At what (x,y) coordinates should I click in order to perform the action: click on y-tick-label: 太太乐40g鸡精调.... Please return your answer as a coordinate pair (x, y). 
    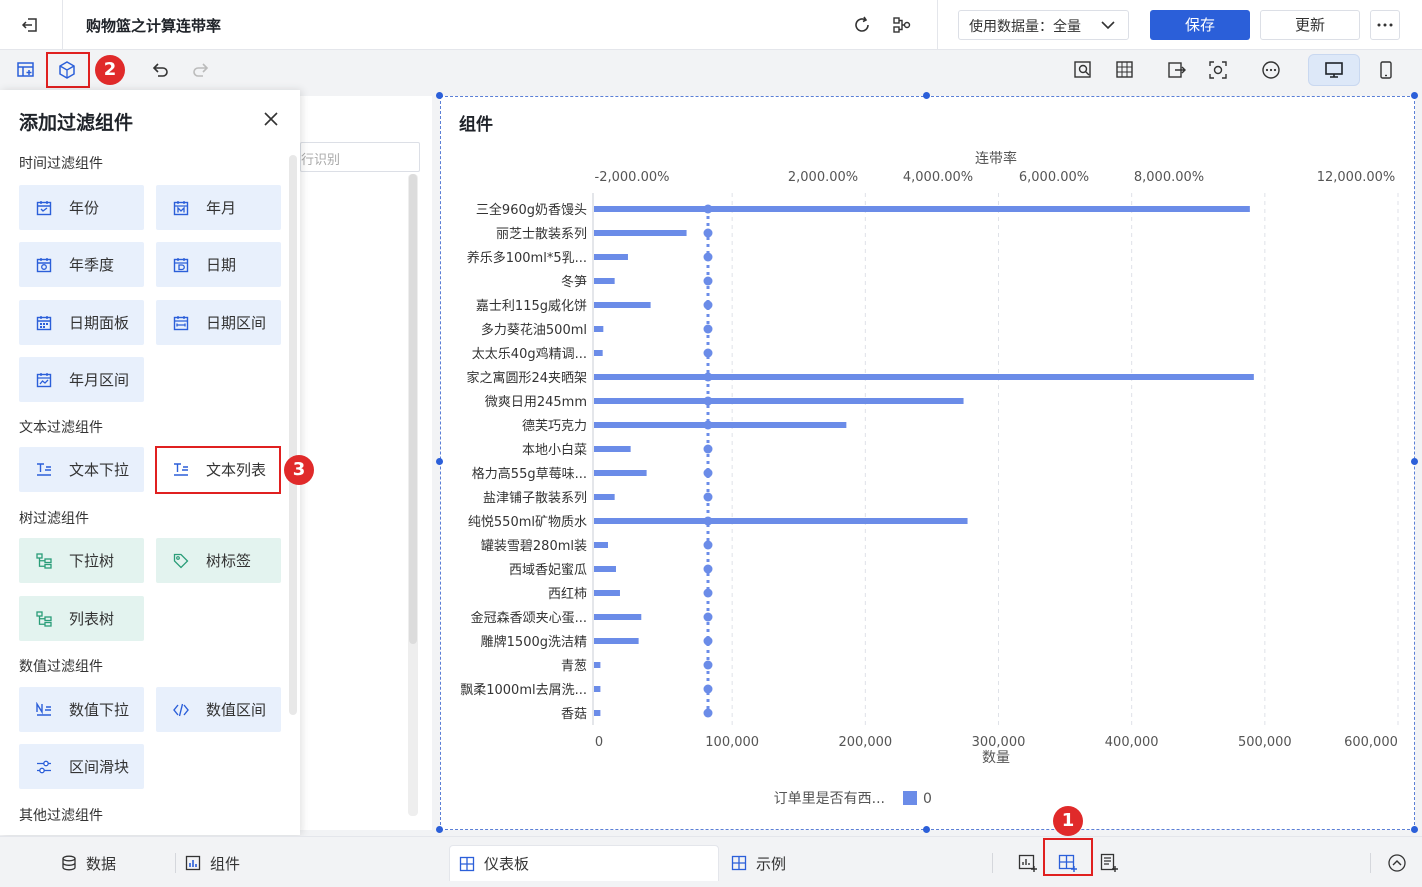
    Looking at the image, I should click on (529, 354).